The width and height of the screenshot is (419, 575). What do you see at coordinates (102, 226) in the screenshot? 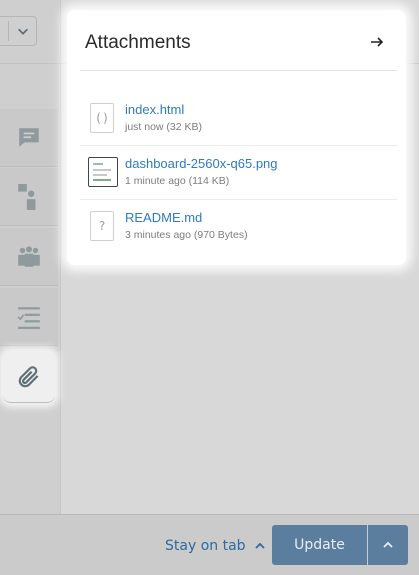
I see `unknown-file-icon: ?` at bounding box center [102, 226].